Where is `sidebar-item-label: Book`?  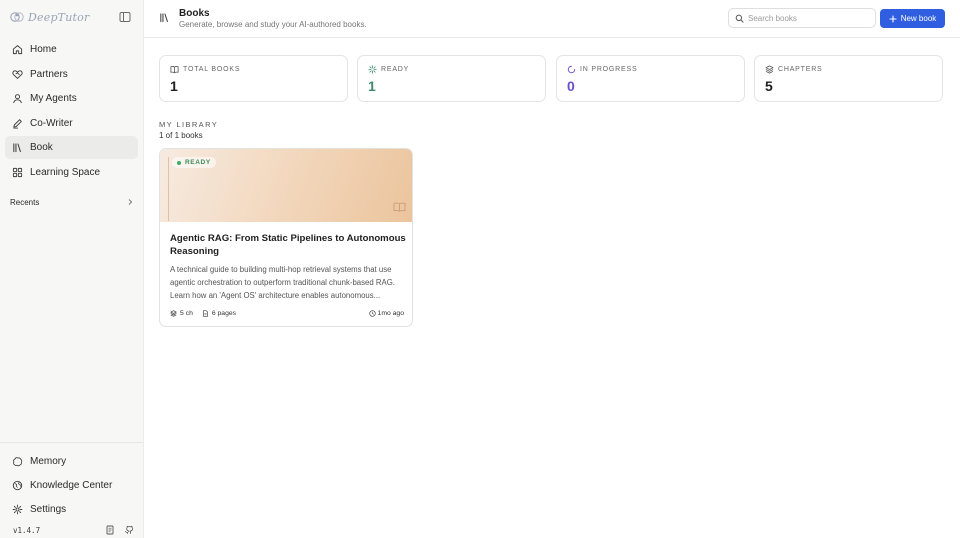 sidebar-item-label: Book is located at coordinates (41, 147).